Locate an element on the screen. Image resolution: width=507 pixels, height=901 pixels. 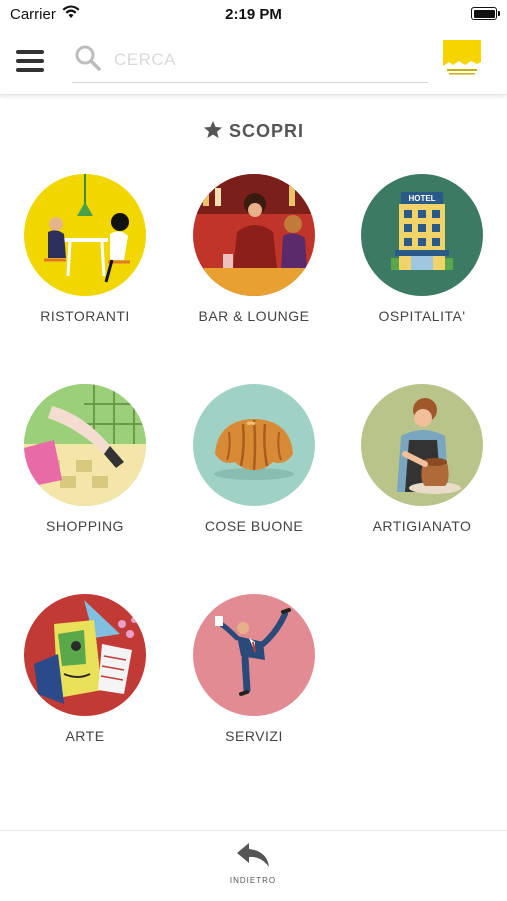
category-ristoranti: RISTORANTI is located at coordinates (85, 249).